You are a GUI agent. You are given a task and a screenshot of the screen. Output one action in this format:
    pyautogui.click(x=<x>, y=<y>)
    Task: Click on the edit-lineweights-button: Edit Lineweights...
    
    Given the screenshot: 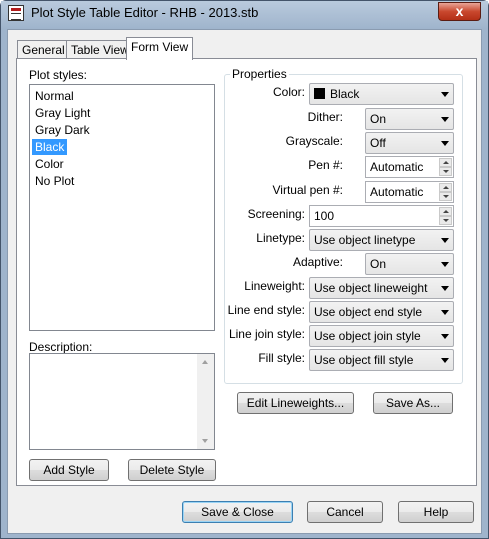 What is the action you would take?
    pyautogui.click(x=295, y=403)
    